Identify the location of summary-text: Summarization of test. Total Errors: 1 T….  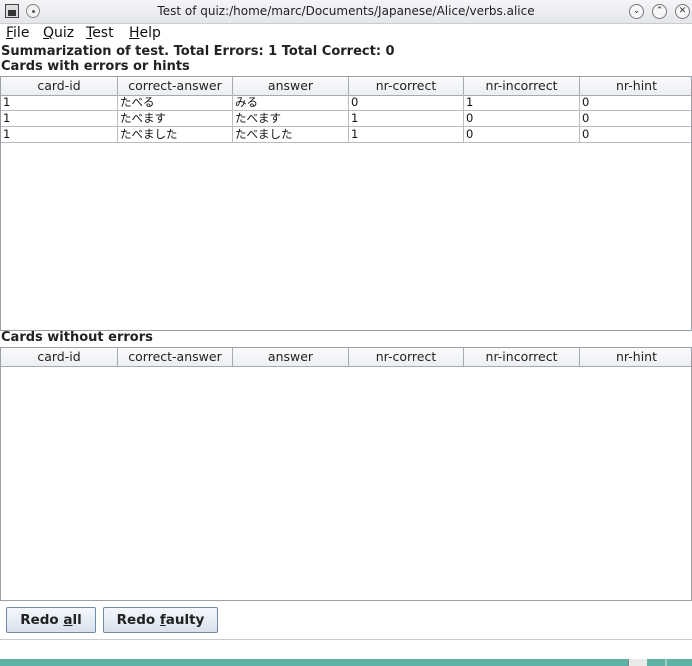
(198, 51).